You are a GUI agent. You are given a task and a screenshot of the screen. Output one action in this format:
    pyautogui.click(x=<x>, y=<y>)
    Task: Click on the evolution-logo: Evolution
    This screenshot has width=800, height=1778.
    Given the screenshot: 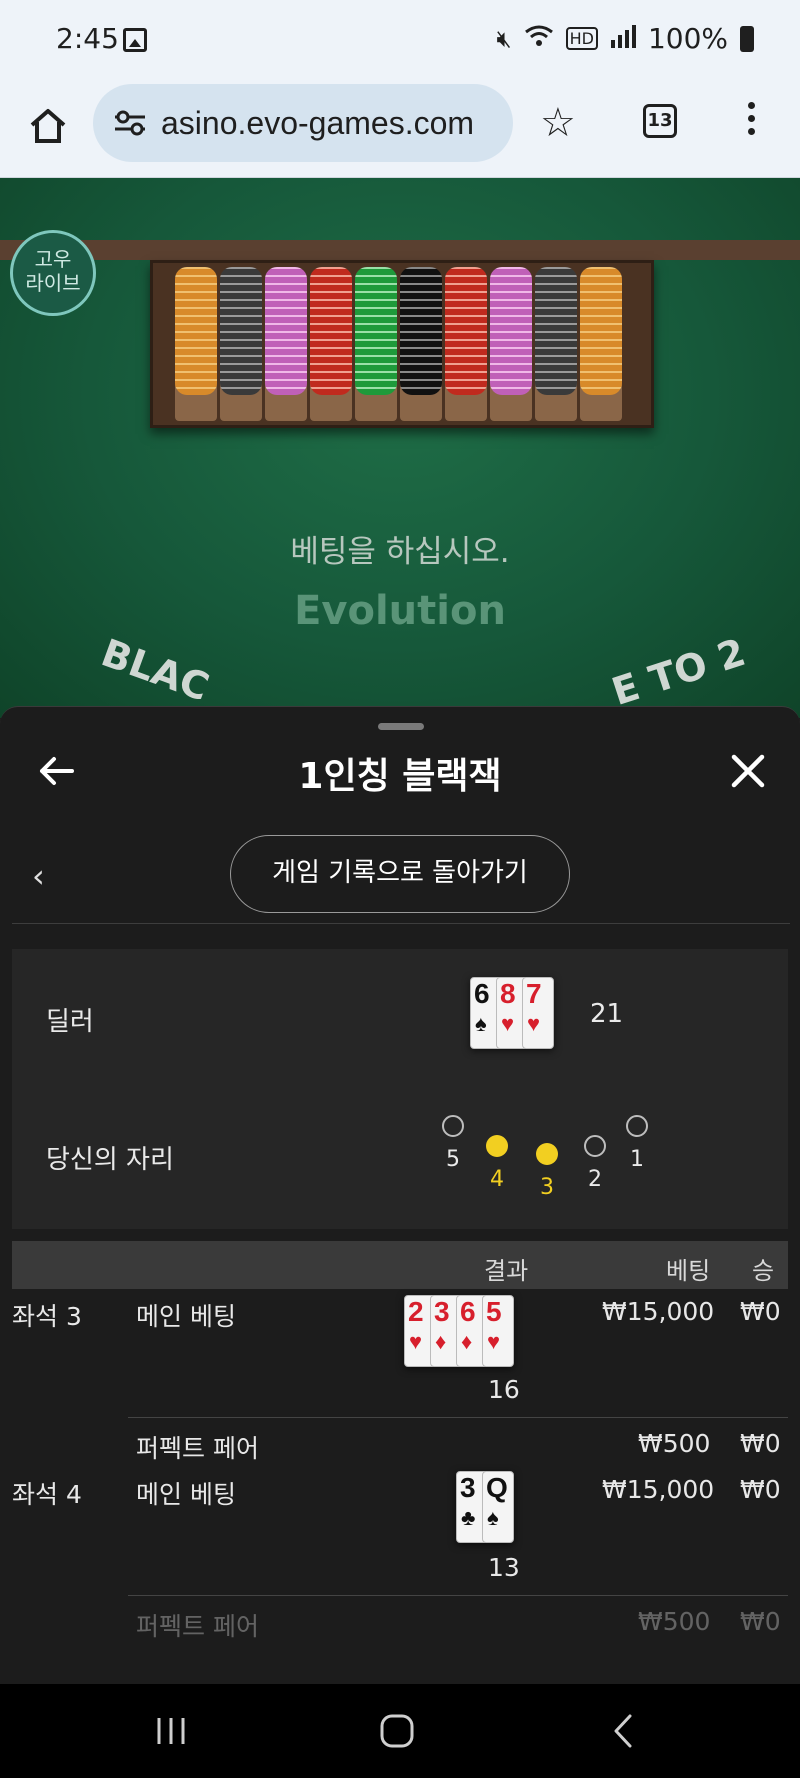 What is the action you would take?
    pyautogui.click(x=400, y=611)
    